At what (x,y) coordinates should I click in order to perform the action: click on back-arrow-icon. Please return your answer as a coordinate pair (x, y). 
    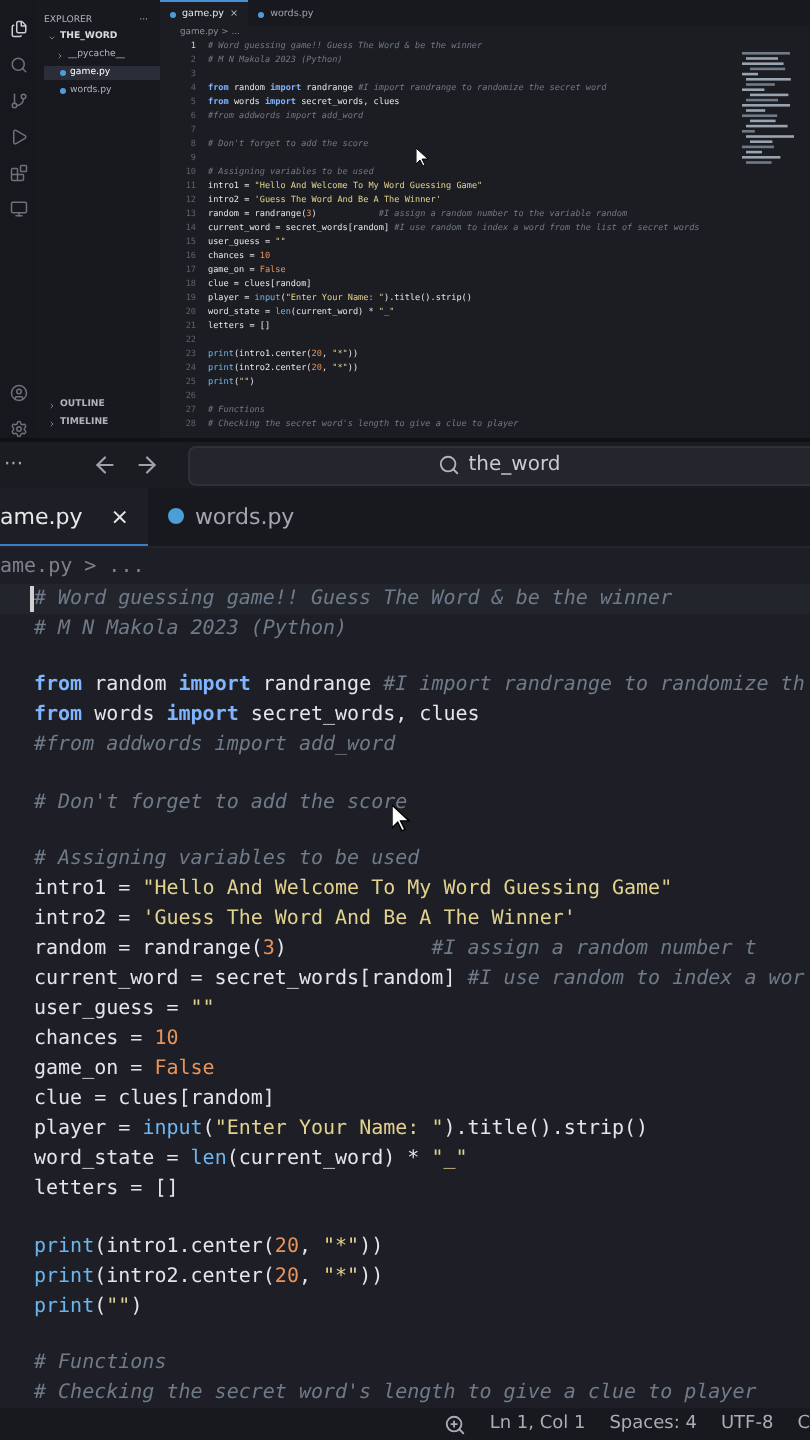
    Looking at the image, I should click on (104, 465).